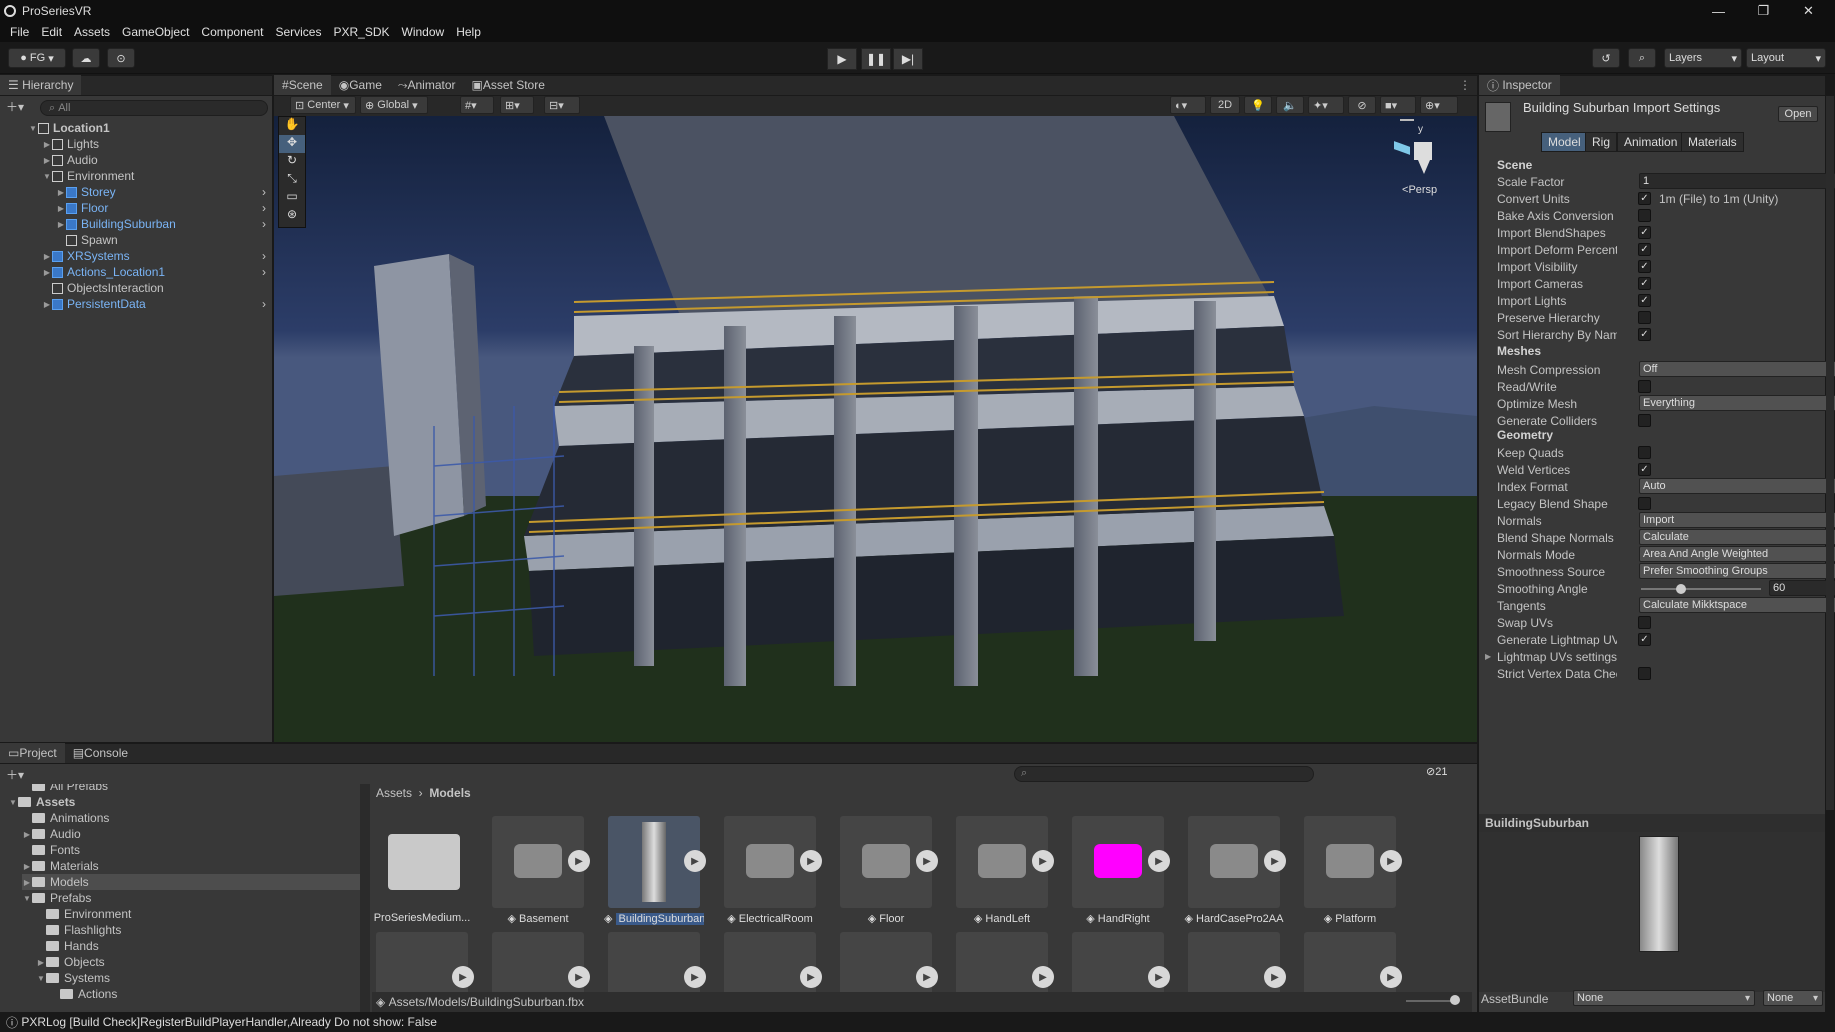 This screenshot has height=1032, width=1835. What do you see at coordinates (361, 32) in the screenshot?
I see `menu-pxr-sdk: PXR_SDK` at bounding box center [361, 32].